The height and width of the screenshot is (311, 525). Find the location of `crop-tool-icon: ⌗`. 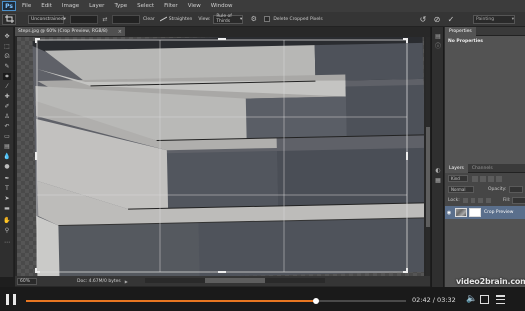

crop-tool-icon: ⌗ is located at coordinates (7, 76).